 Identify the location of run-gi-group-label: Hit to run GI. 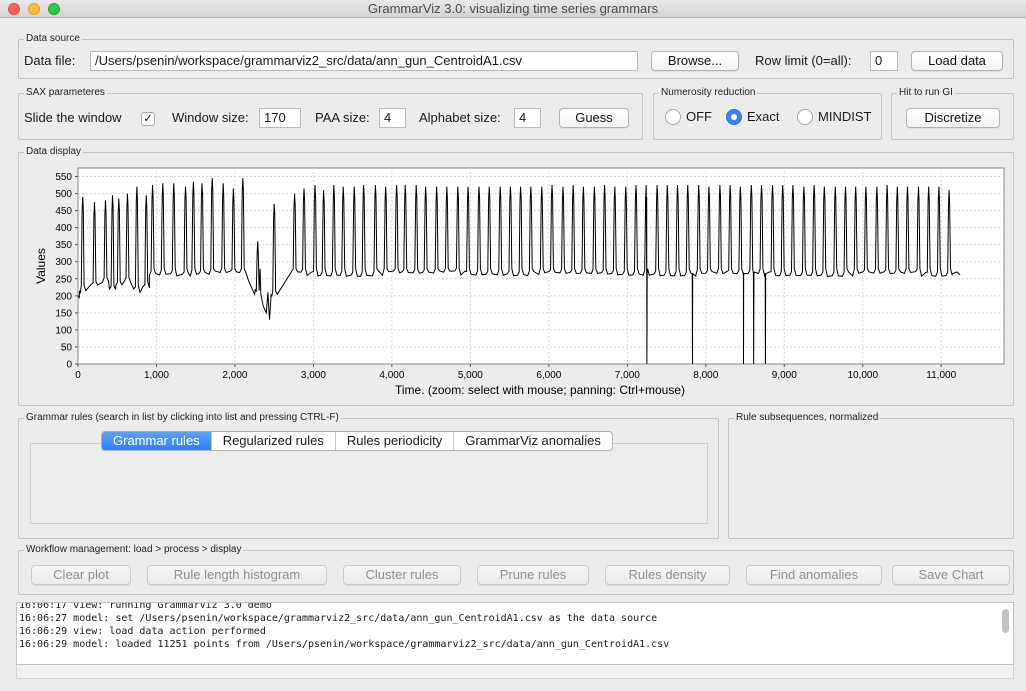
(926, 93).